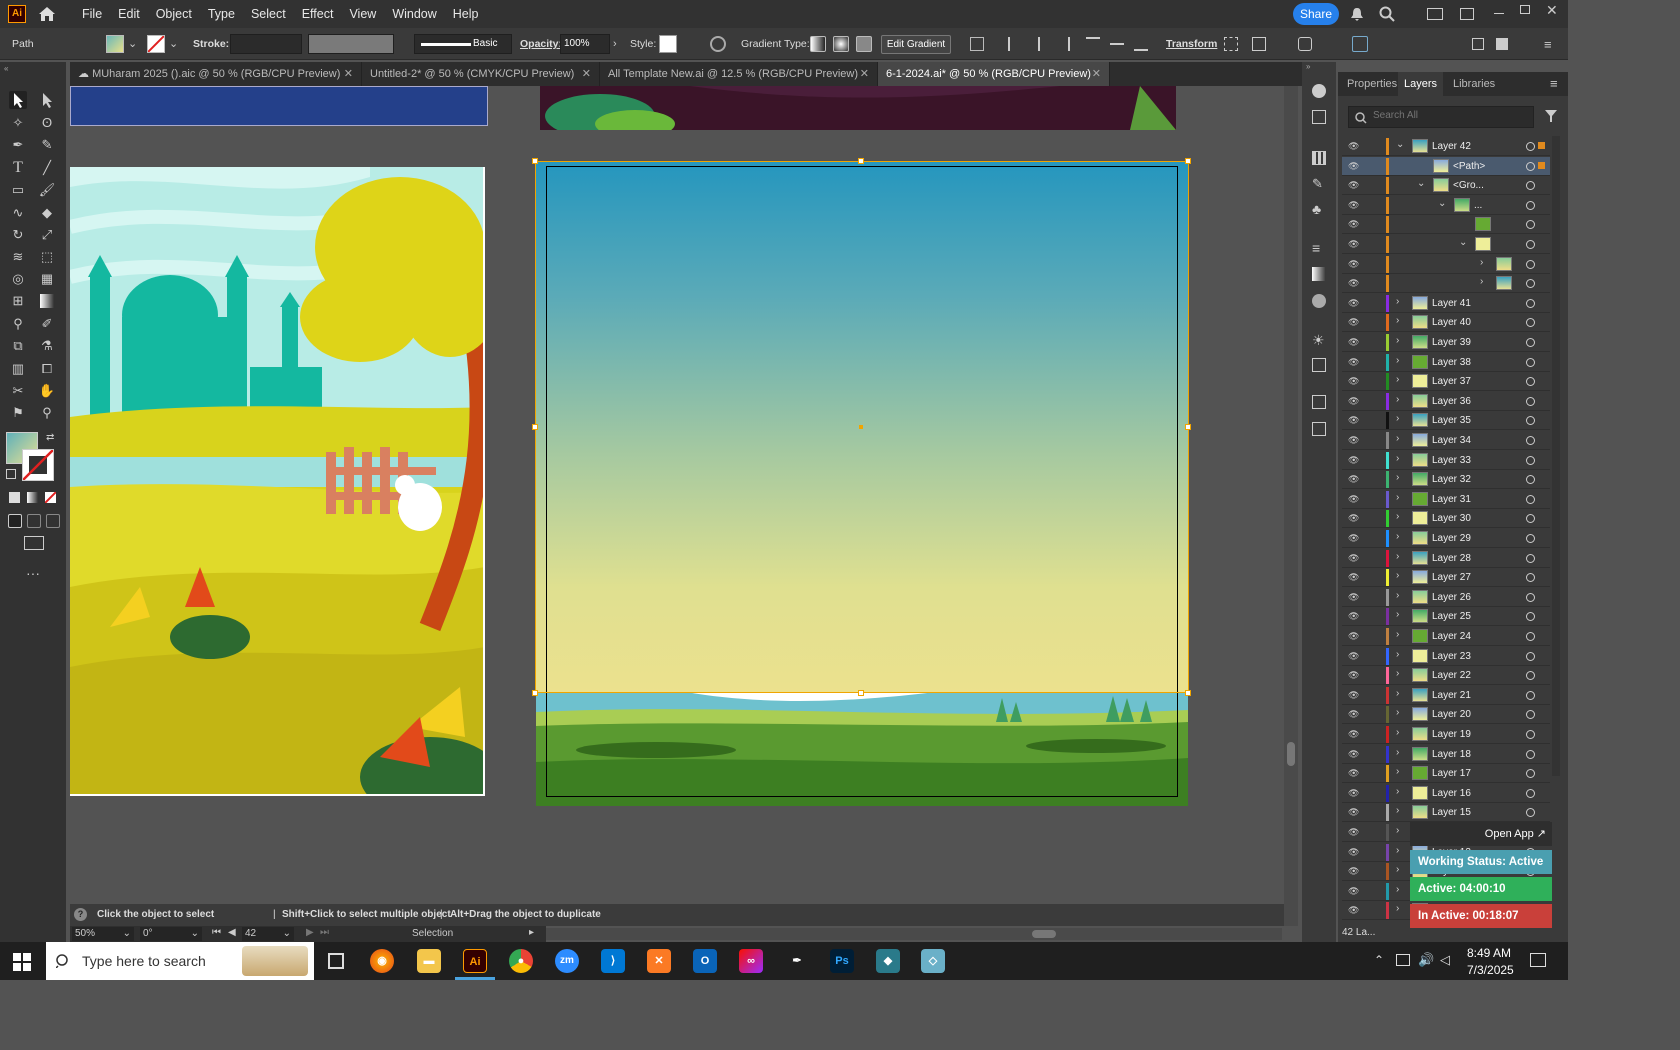  What do you see at coordinates (1451, 440) in the screenshot?
I see `layer-name: Layer 34` at bounding box center [1451, 440].